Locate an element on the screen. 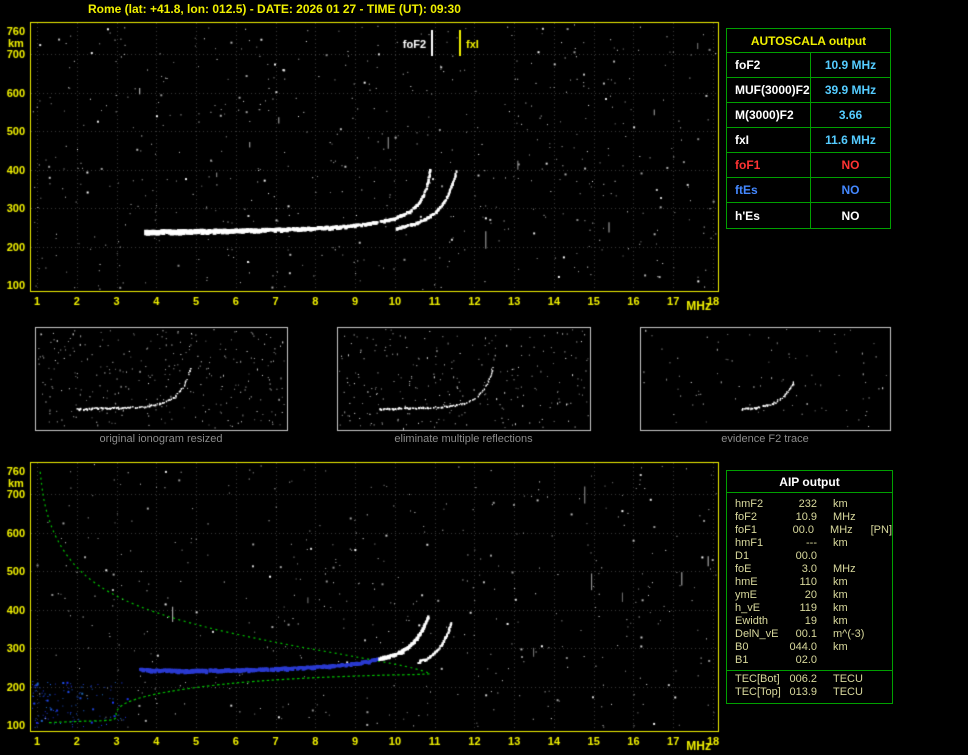 This screenshot has height=755, width=968. parameter-name: Ewidth is located at coordinates (752, 621).